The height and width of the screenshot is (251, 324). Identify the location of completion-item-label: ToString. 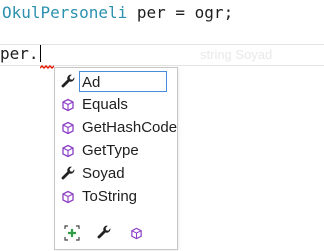
(110, 196).